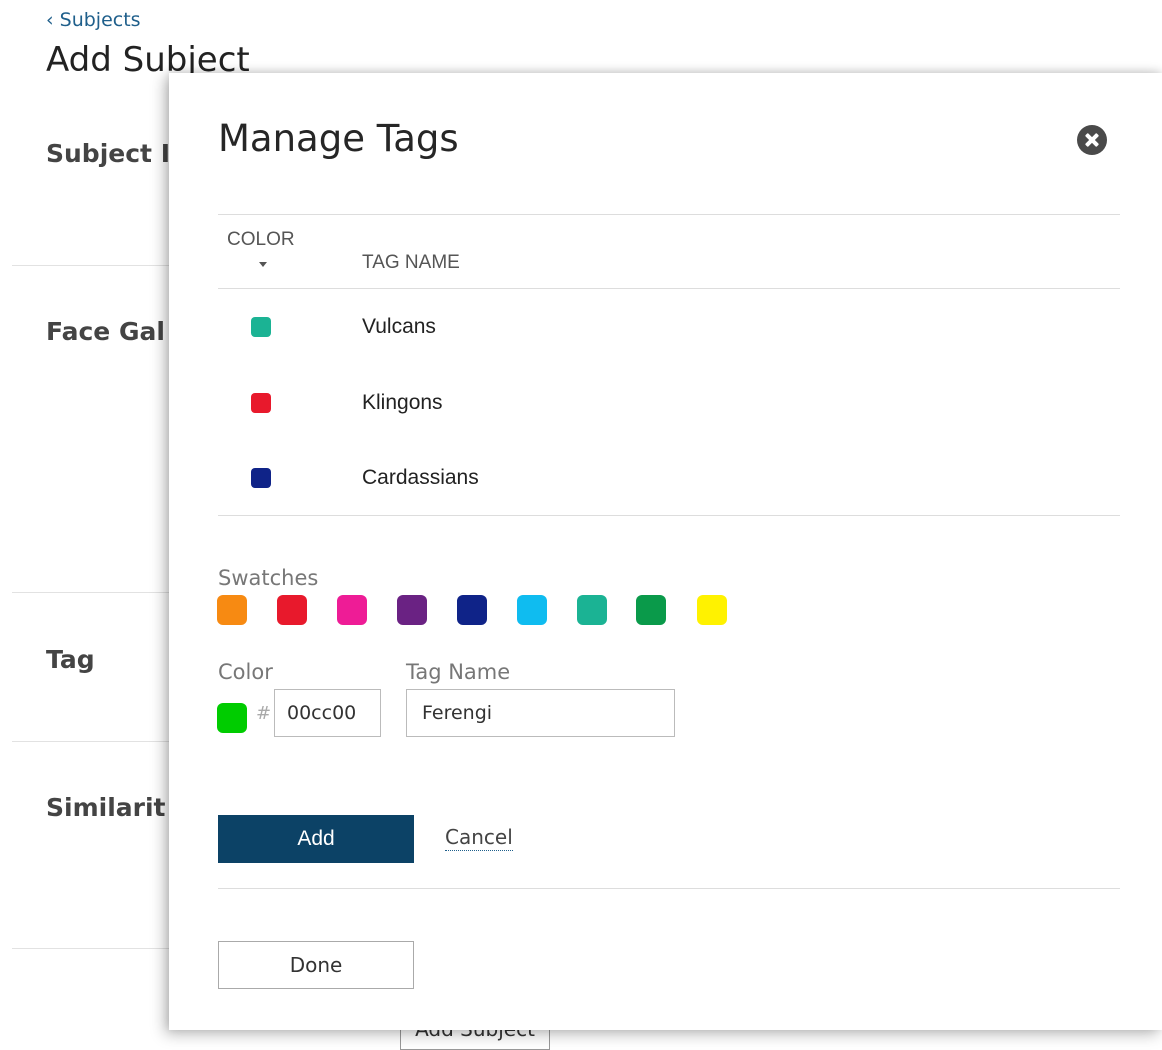 The height and width of the screenshot is (1050, 1162). Describe the element at coordinates (263, 264) in the screenshot. I see `caret-down-icon` at that location.